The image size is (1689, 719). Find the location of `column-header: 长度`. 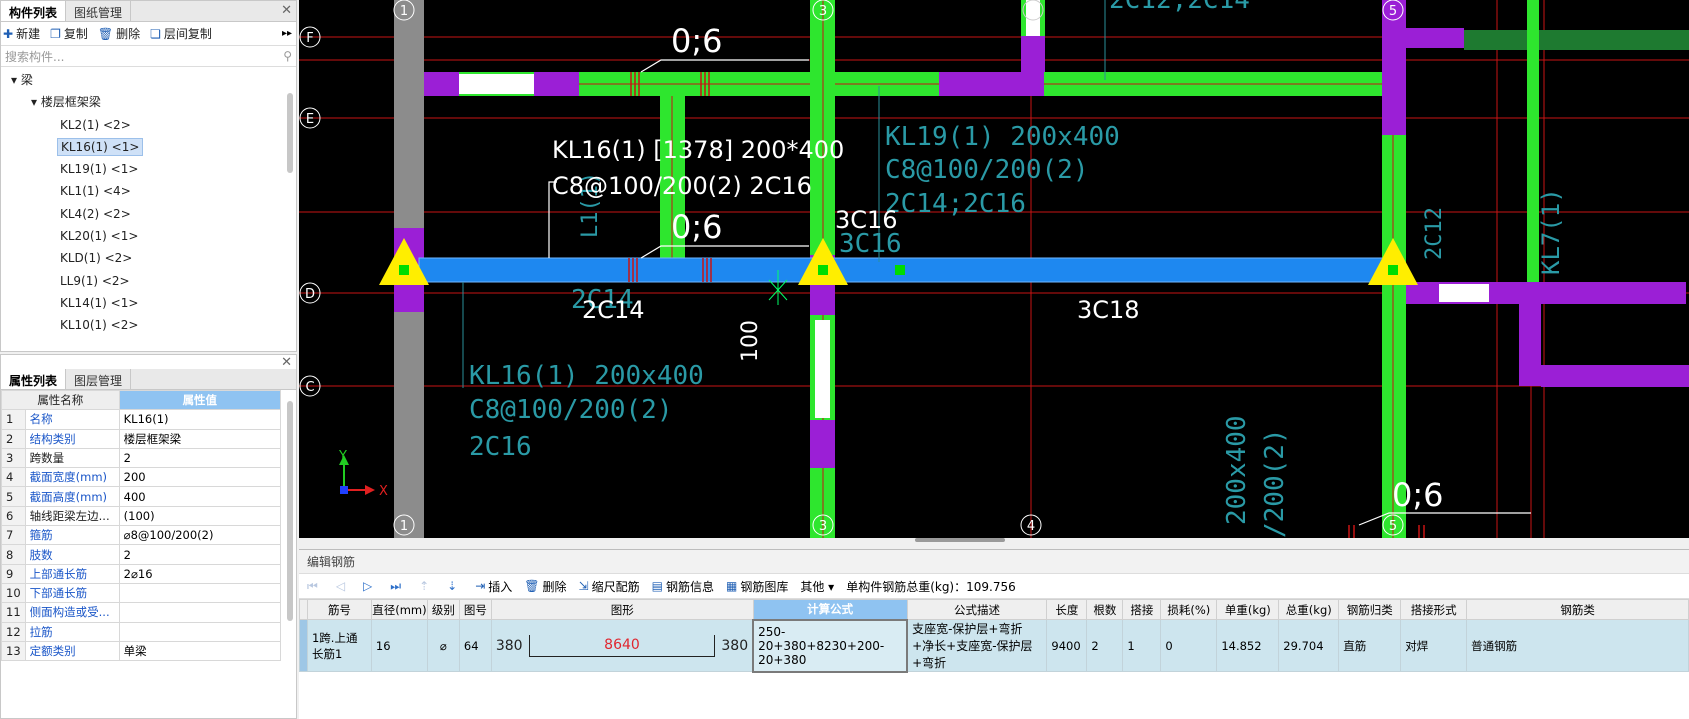

column-header: 长度 is located at coordinates (1067, 609).